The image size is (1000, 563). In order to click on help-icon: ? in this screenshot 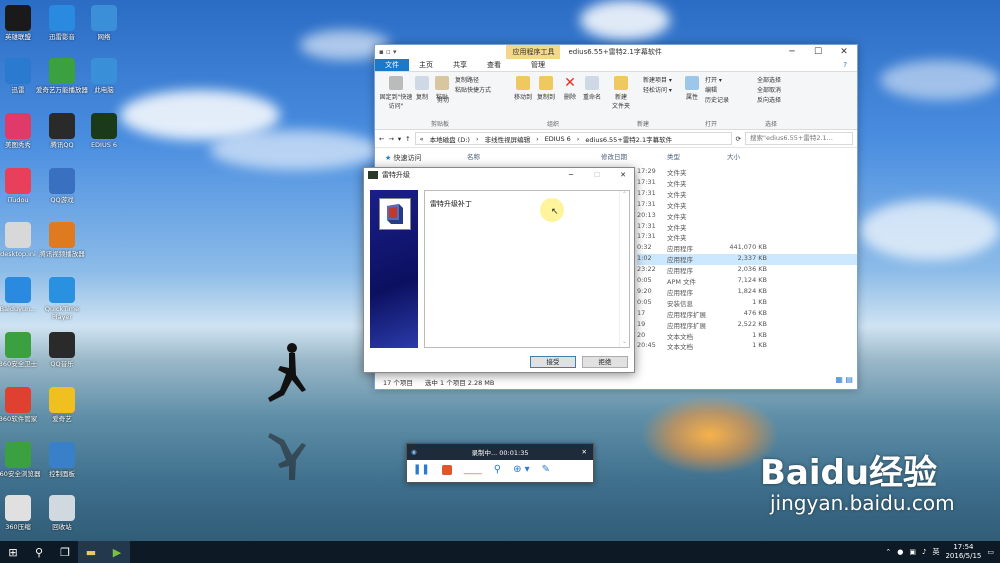, I will do `click(845, 65)`.